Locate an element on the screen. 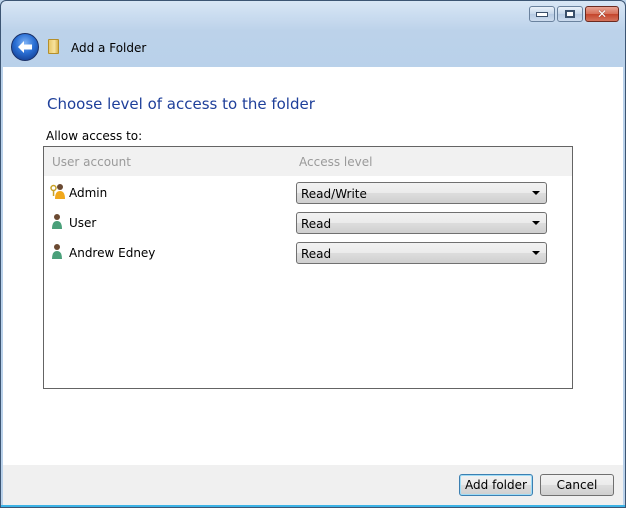 The height and width of the screenshot is (508, 626). close-button: ✕ is located at coordinates (602, 14).